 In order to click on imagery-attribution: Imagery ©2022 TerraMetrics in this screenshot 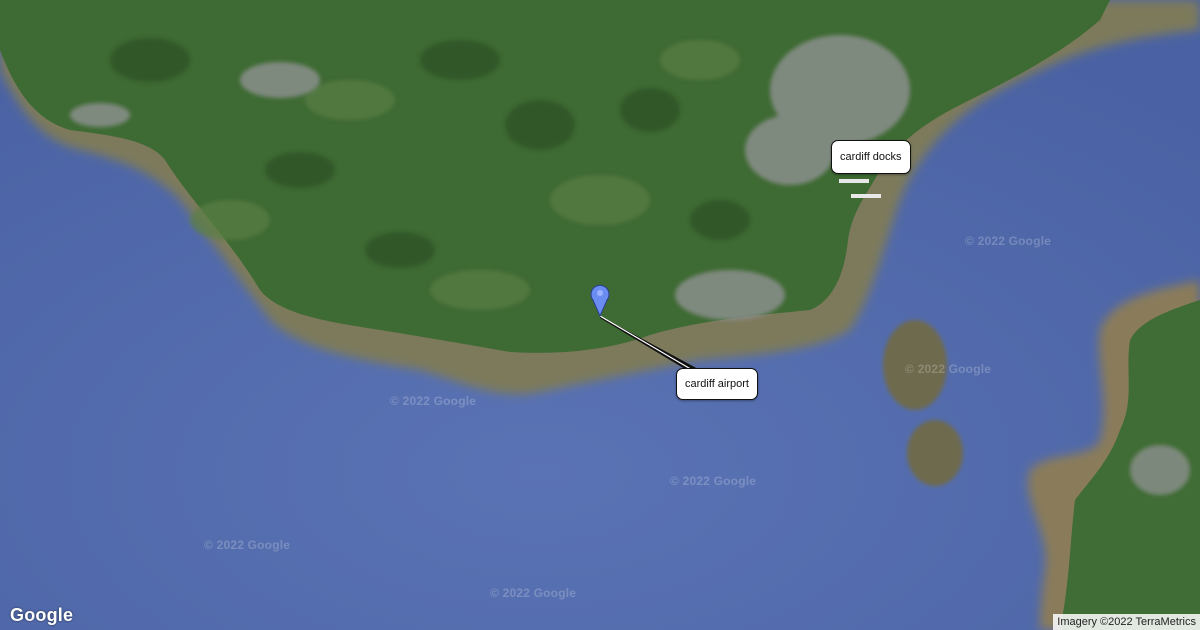, I will do `click(1126, 622)`.